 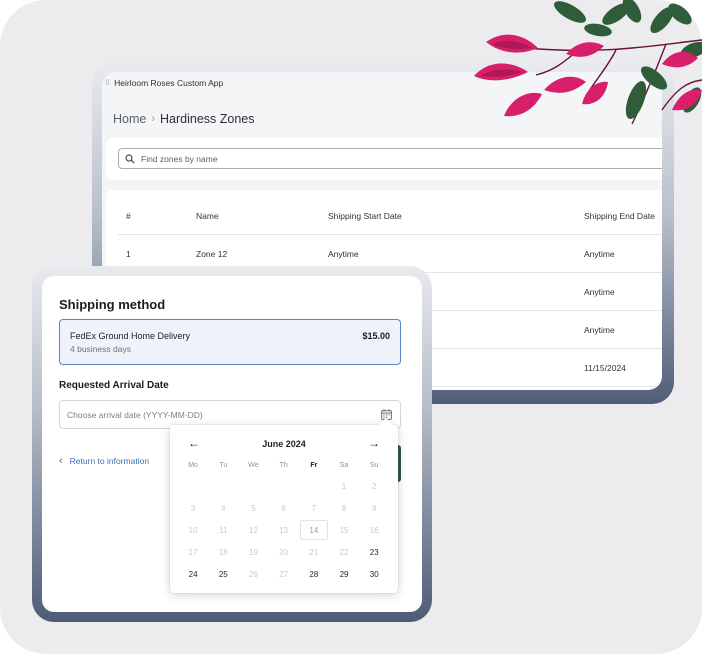 What do you see at coordinates (284, 553) in the screenshot?
I see `calendar-day: 20` at bounding box center [284, 553].